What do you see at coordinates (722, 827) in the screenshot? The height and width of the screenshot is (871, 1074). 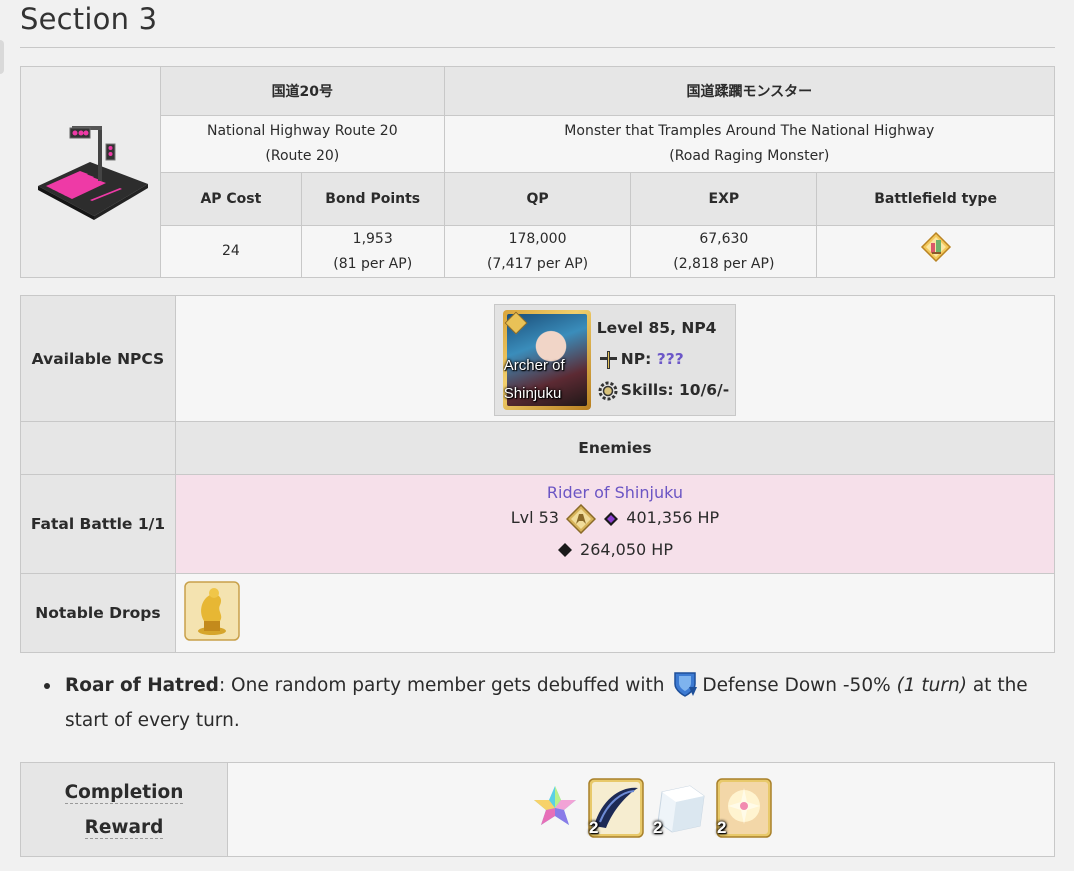 I see `reward-count-3: 2` at bounding box center [722, 827].